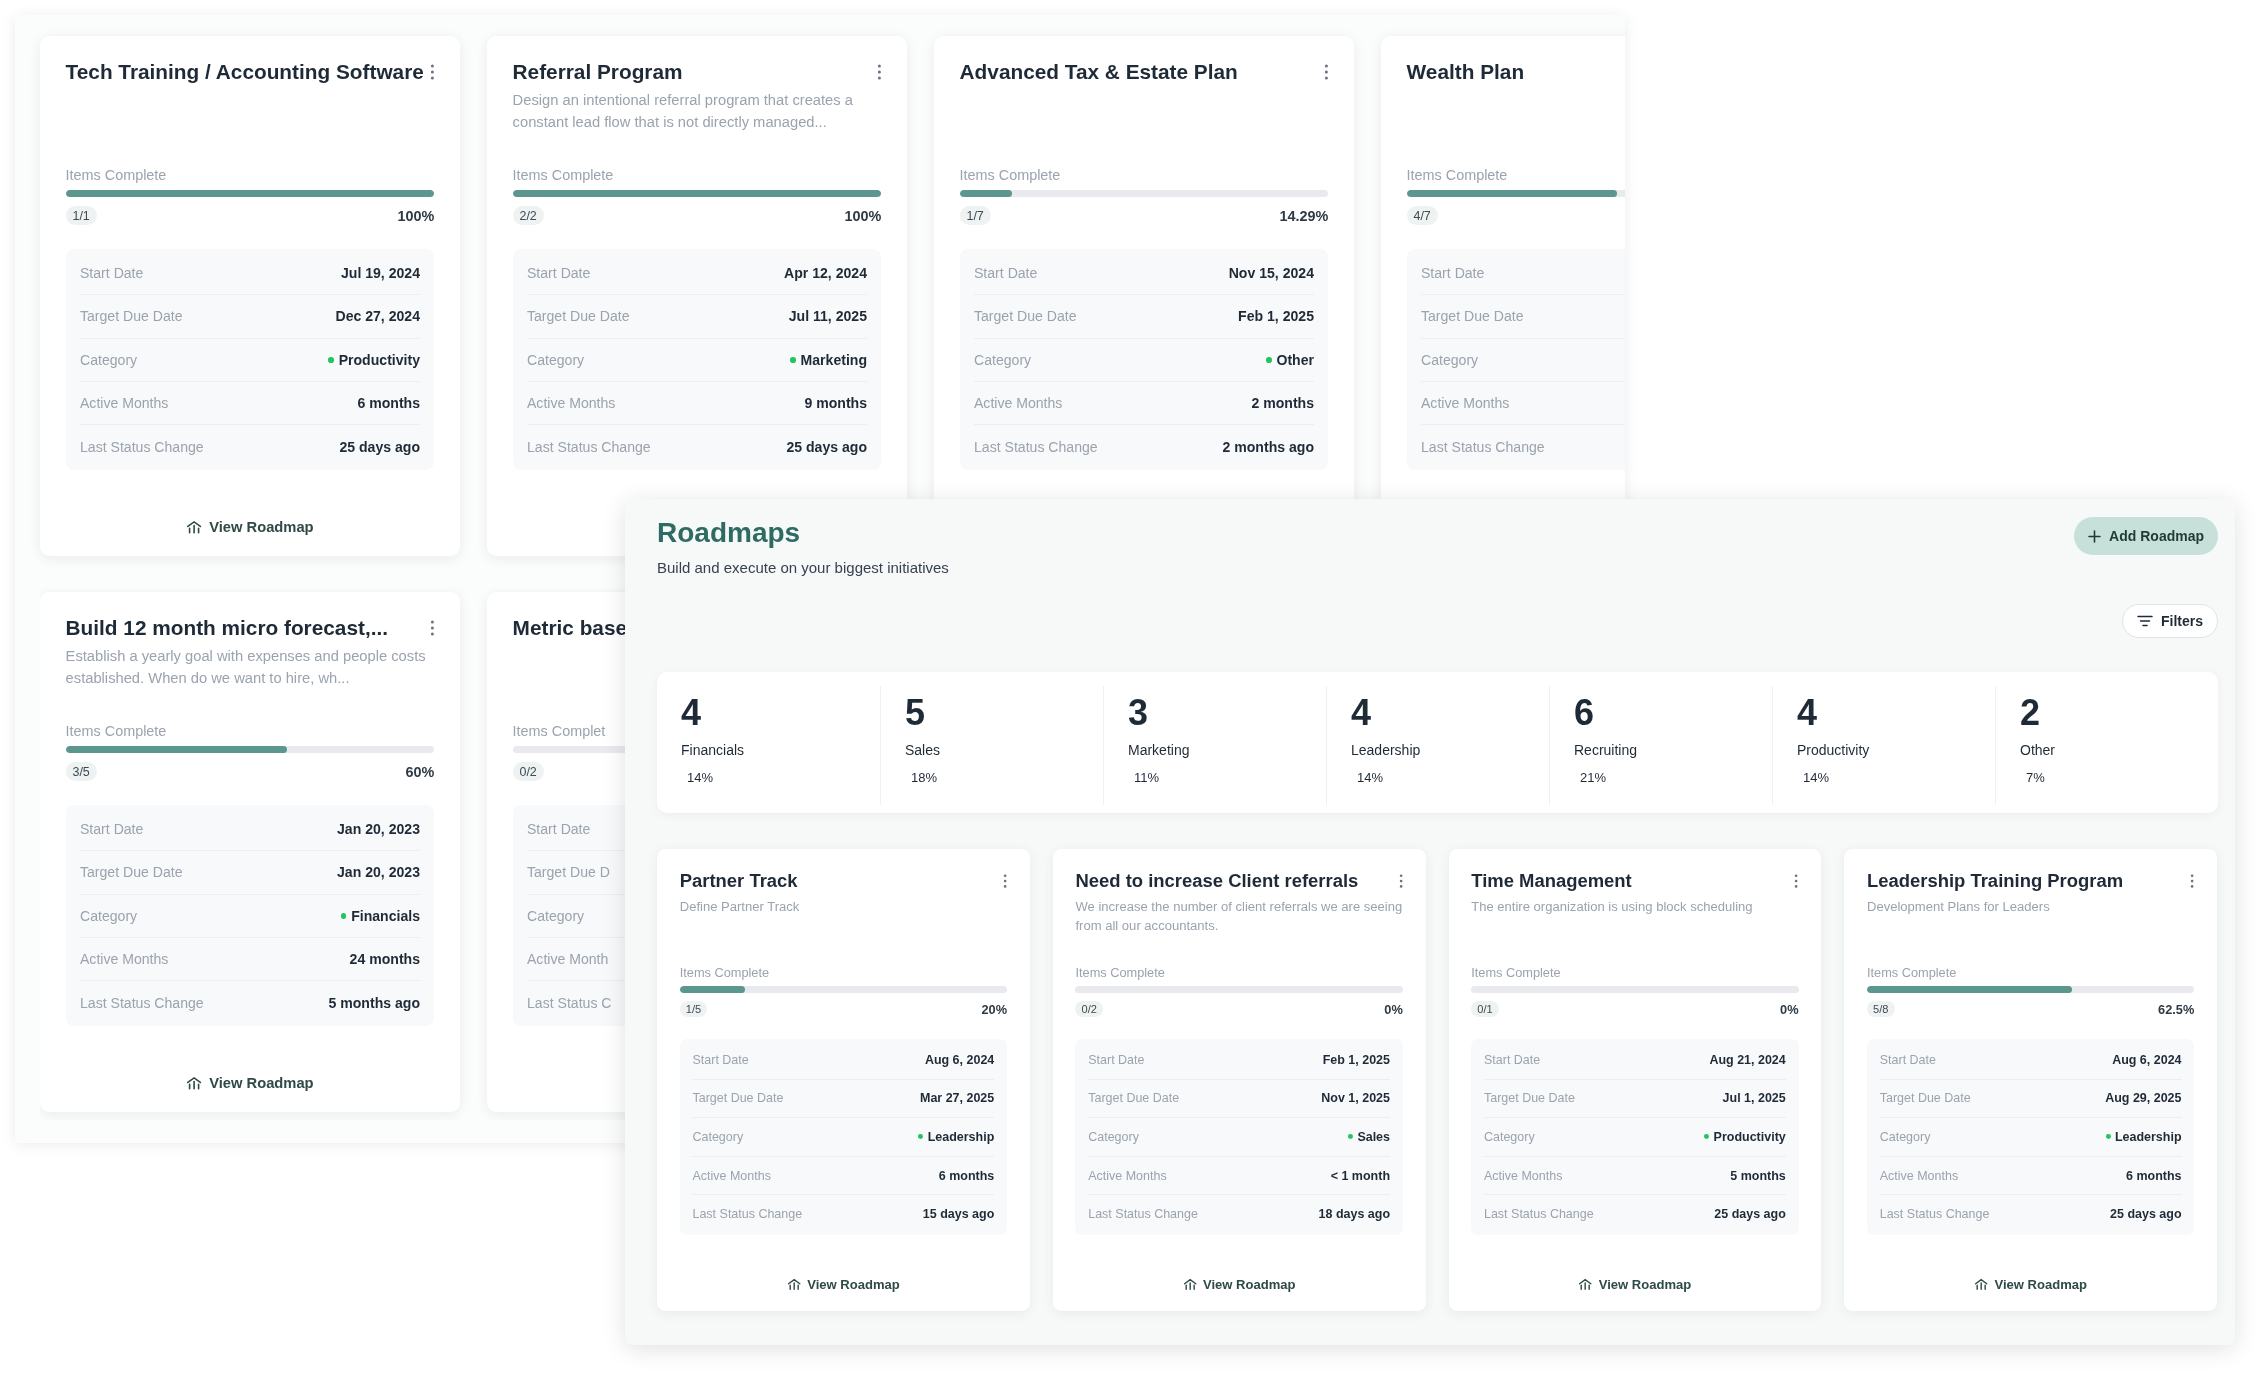 Image resolution: width=2268 pixels, height=1374 pixels. What do you see at coordinates (961, 1136) in the screenshot?
I see `category-value: Leadership` at bounding box center [961, 1136].